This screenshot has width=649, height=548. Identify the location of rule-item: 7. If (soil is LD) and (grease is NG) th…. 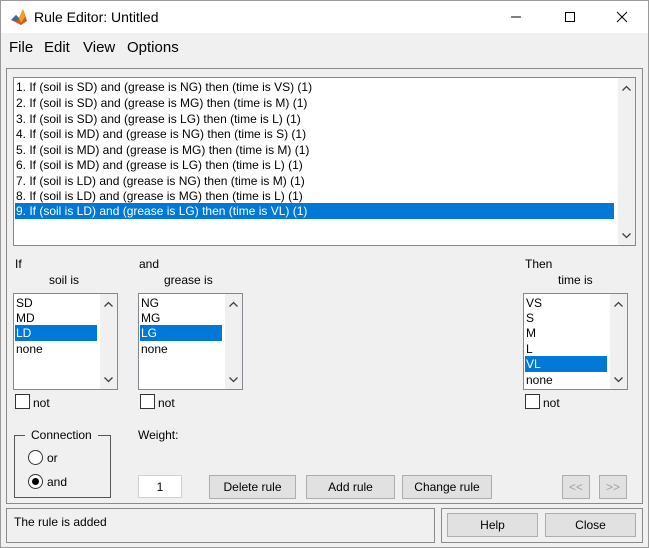
(314, 181).